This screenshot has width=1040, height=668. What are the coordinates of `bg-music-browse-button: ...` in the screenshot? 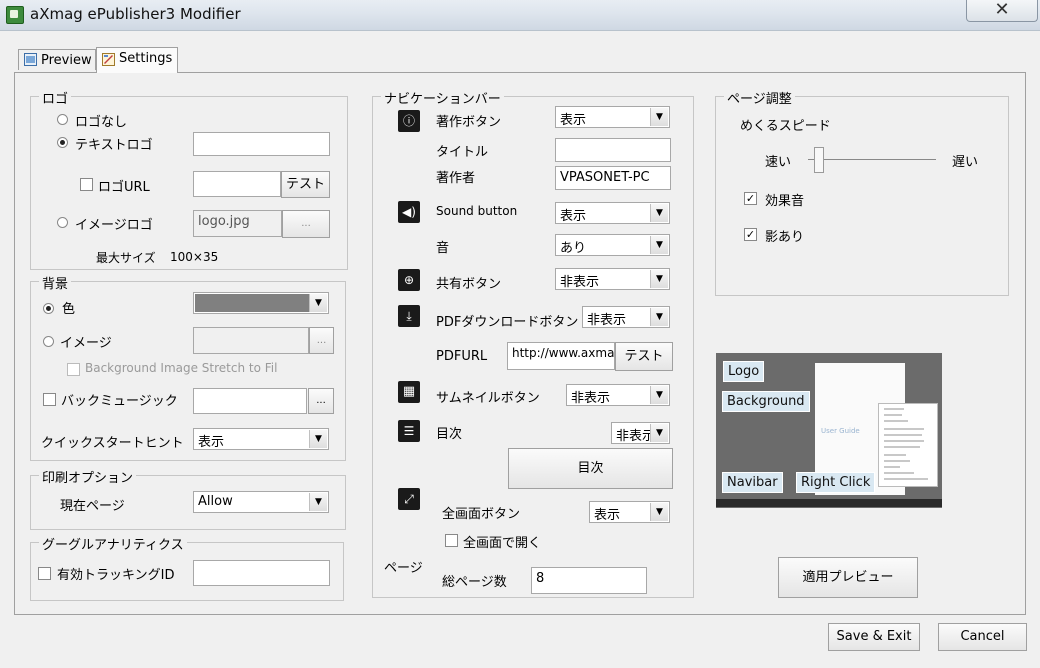 It's located at (321, 401).